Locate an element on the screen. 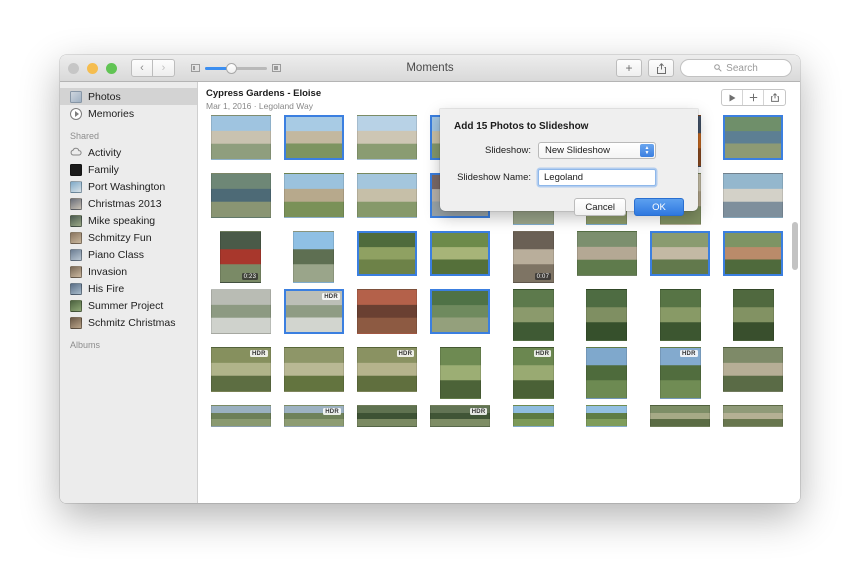 The image size is (860, 584). sidebar-item-summer-project: Summer Project is located at coordinates (128, 305).